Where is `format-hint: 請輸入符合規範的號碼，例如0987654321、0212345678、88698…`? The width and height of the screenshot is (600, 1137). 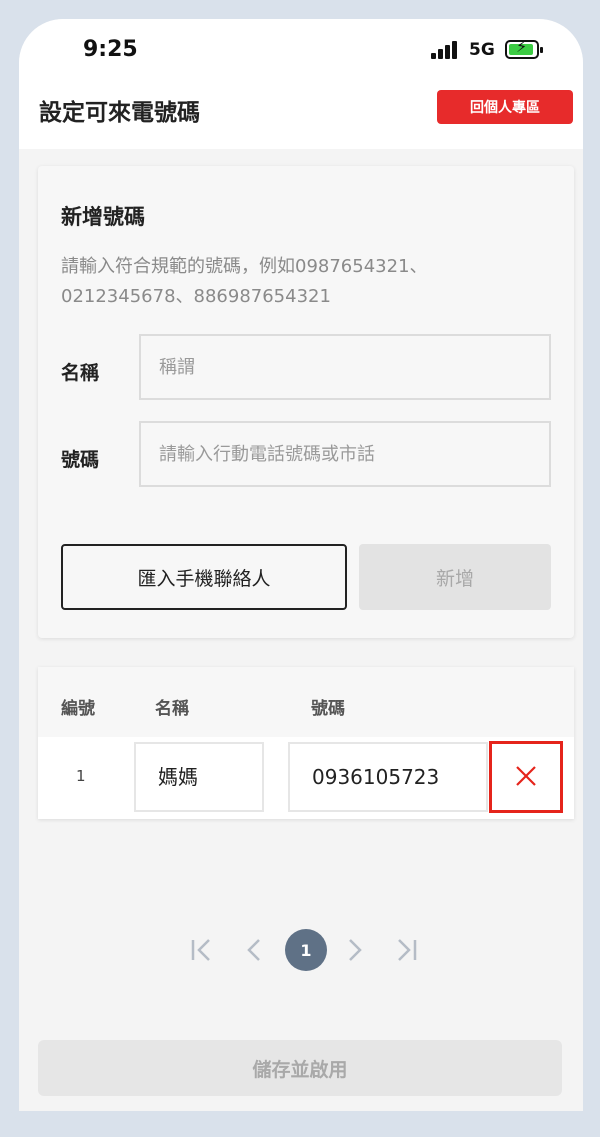 format-hint: 請輸入符合規範的號碼，例如0987654321、0212345678、88698… is located at coordinates (244, 281).